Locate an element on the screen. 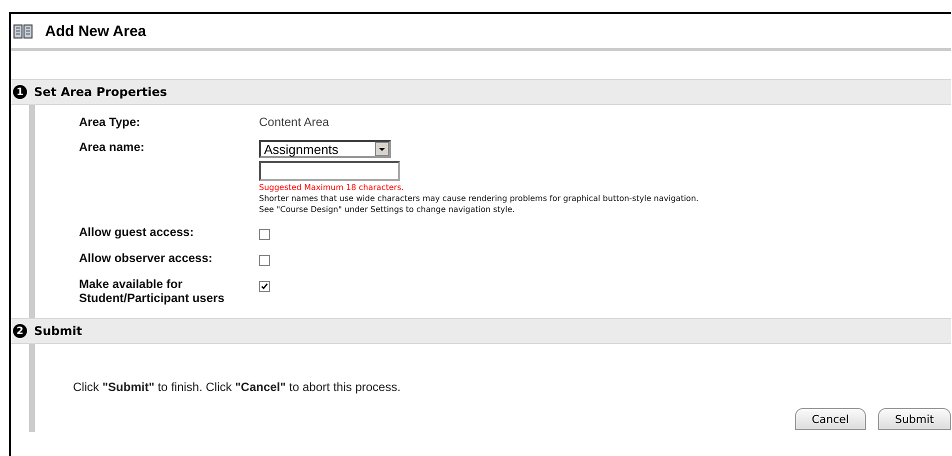 This screenshot has height=456, width=952. field-label: Allow observer access: is located at coordinates (146, 258).